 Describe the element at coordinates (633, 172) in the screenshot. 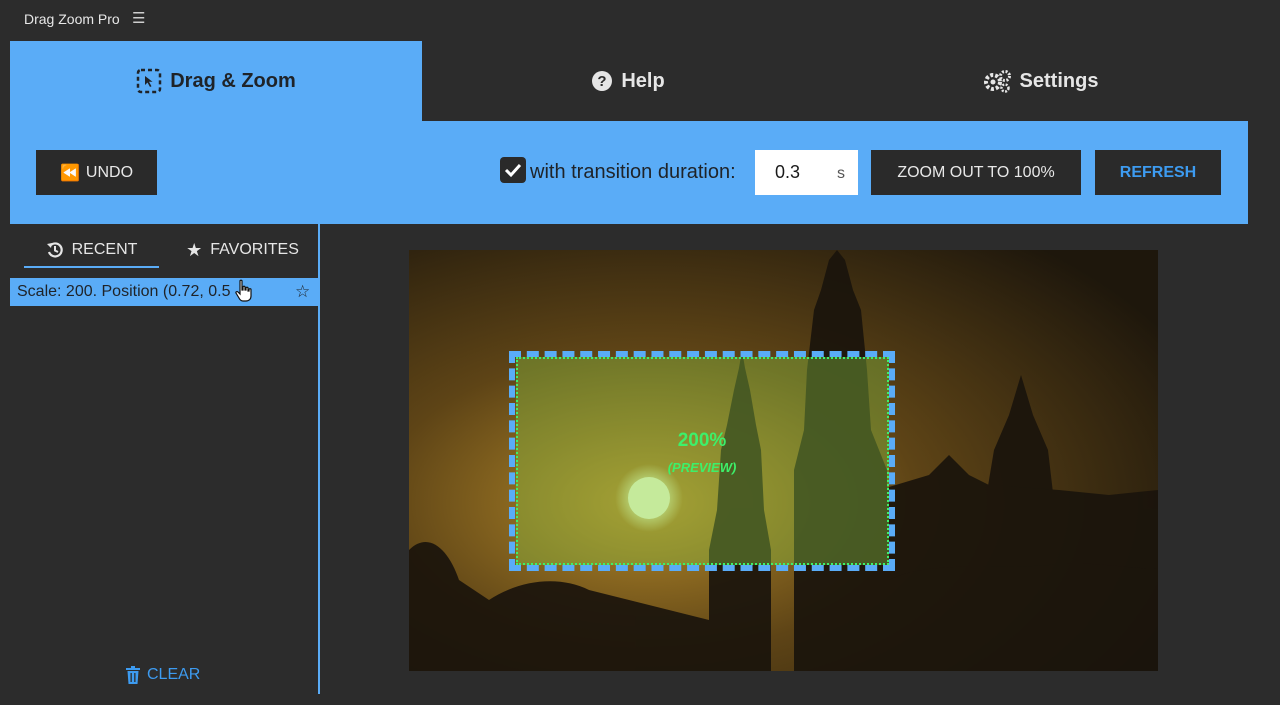

I see `transition-label: with transition duration:` at that location.